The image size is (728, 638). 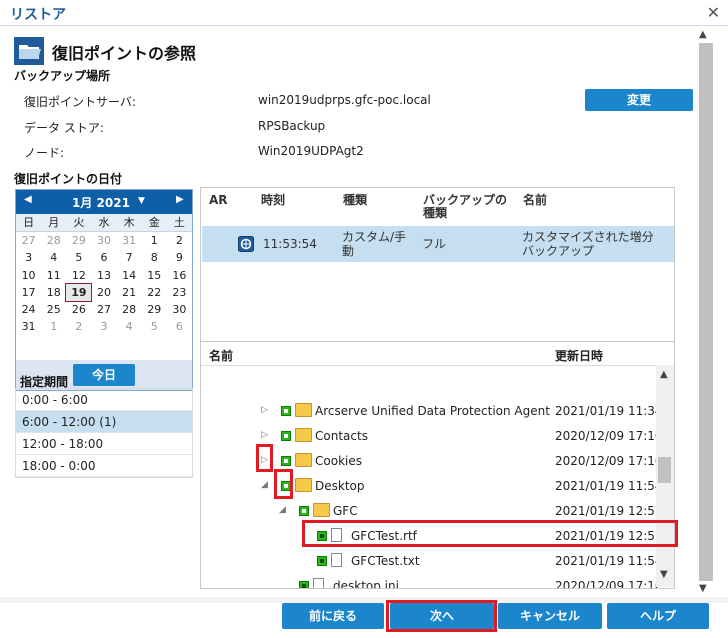 What do you see at coordinates (290, 244) in the screenshot?
I see `rp-time: 11:53:54` at bounding box center [290, 244].